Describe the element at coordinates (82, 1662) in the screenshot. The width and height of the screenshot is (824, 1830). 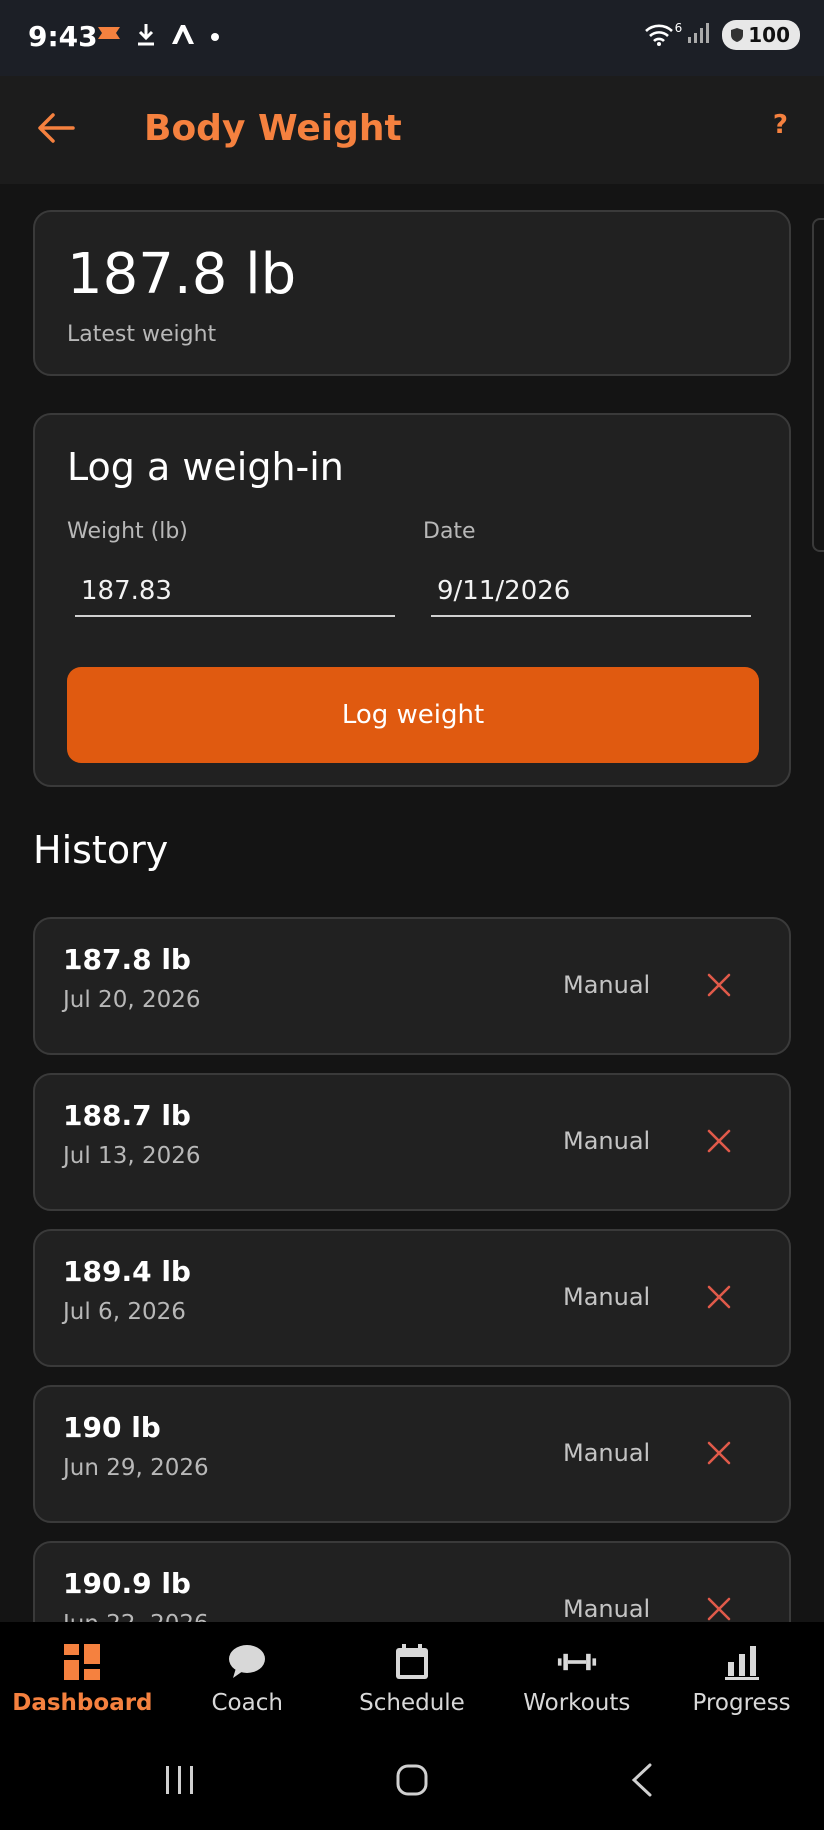
I see `dashboard-icon` at that location.